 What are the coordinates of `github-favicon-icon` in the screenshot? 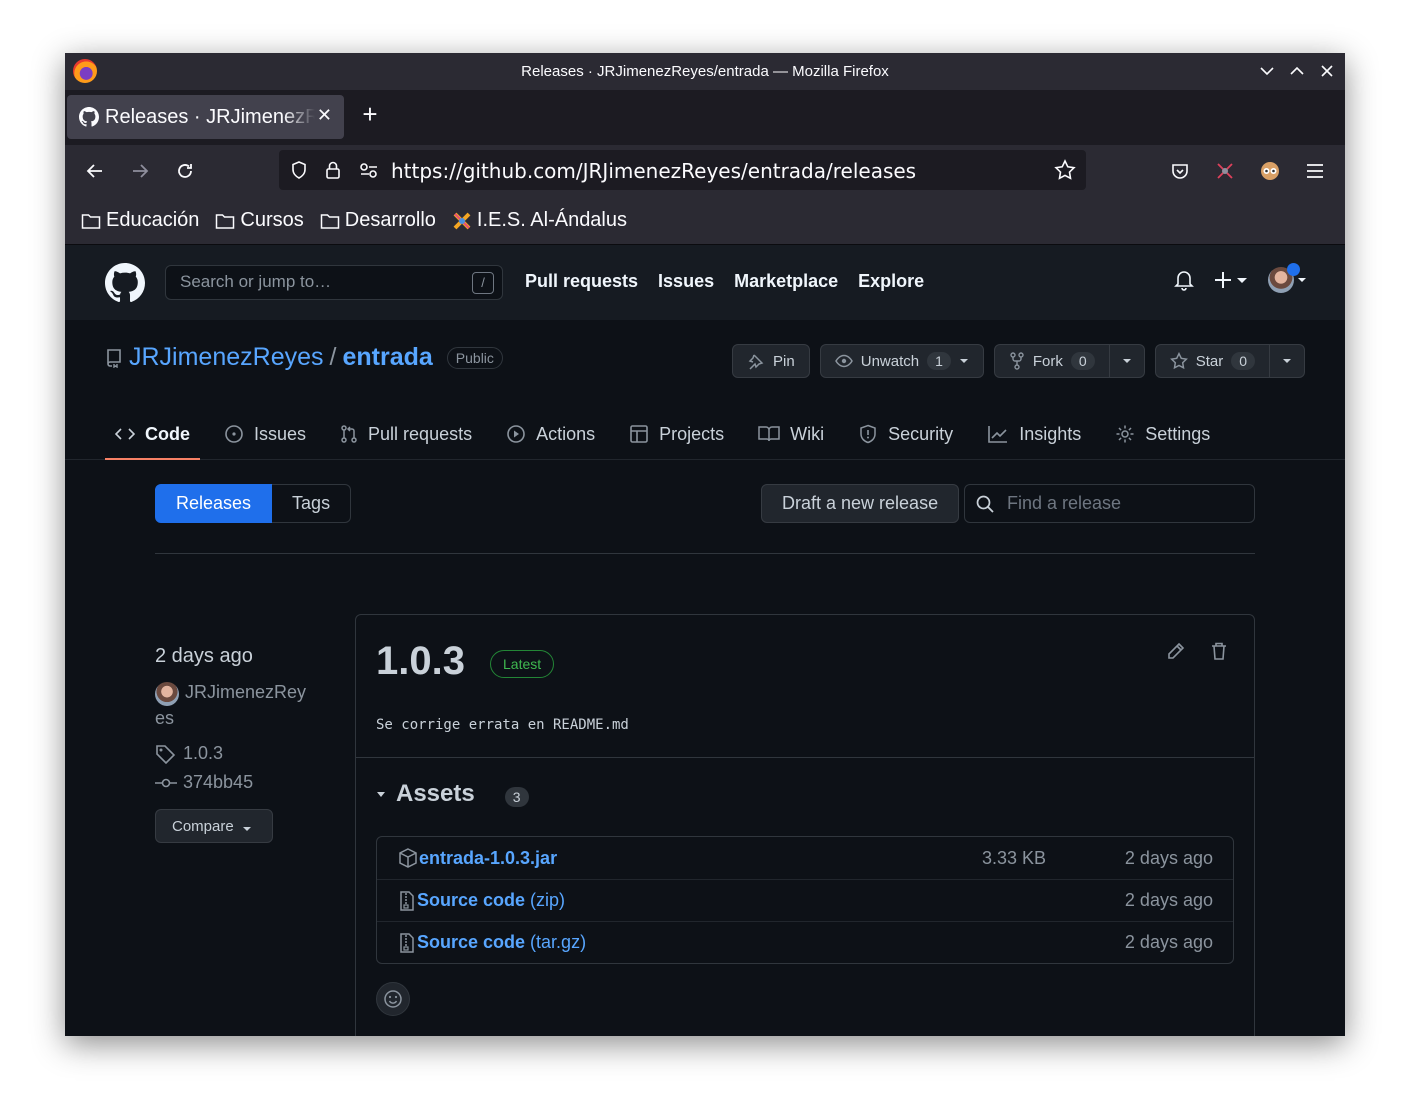 It's located at (89, 117).